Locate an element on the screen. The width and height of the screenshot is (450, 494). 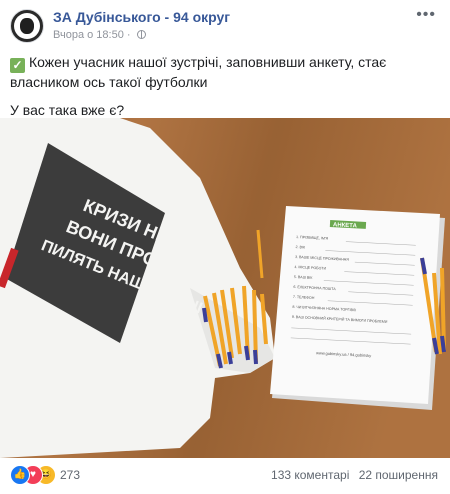
check-mark-icon: ✓ is located at coordinates (17, 65).